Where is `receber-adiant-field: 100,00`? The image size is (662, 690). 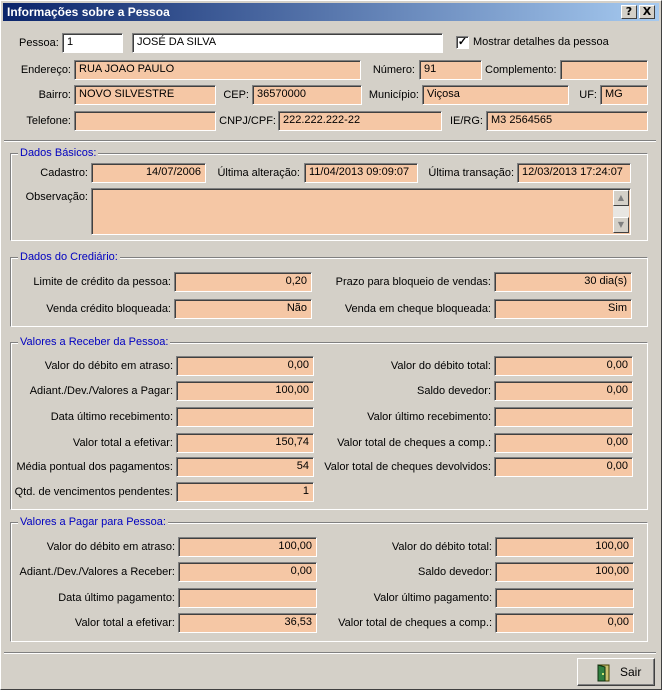
receber-adiant-field: 100,00 is located at coordinates (245, 391).